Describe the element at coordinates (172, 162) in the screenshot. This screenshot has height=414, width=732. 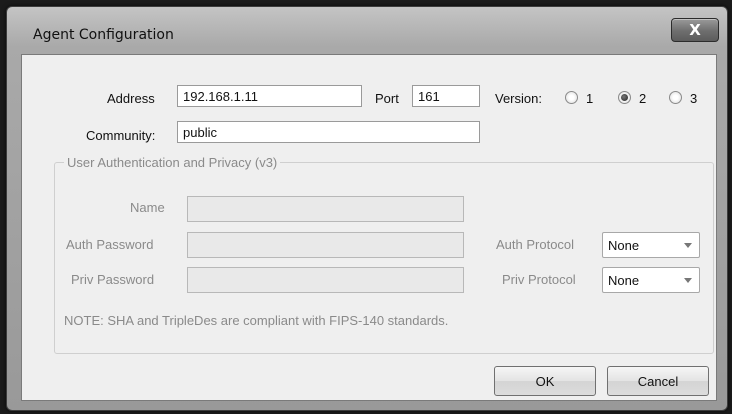
I see `group-title: User Authentication and Privacy (v3)` at that location.